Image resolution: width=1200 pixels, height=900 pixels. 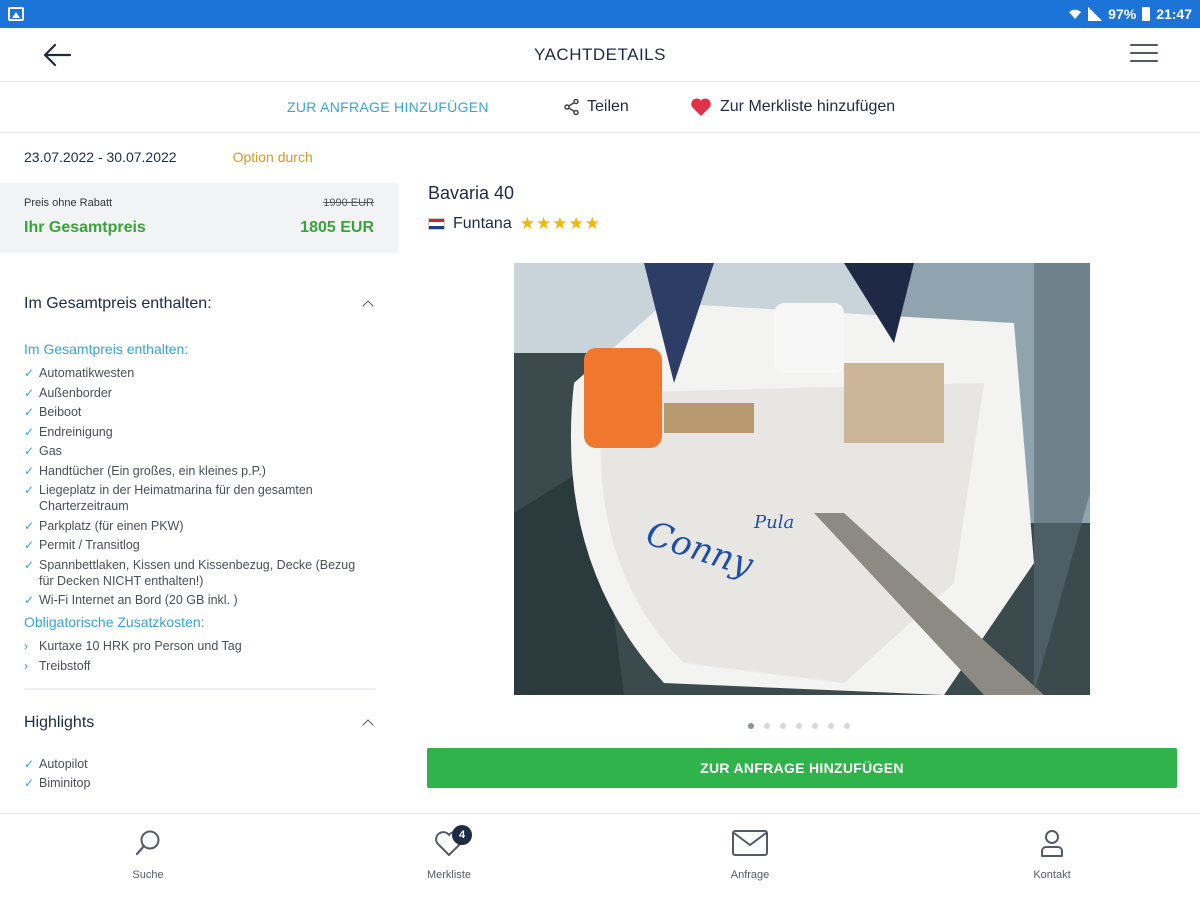 I want to click on page-title: YACHTDETAILS, so click(x=600, y=54).